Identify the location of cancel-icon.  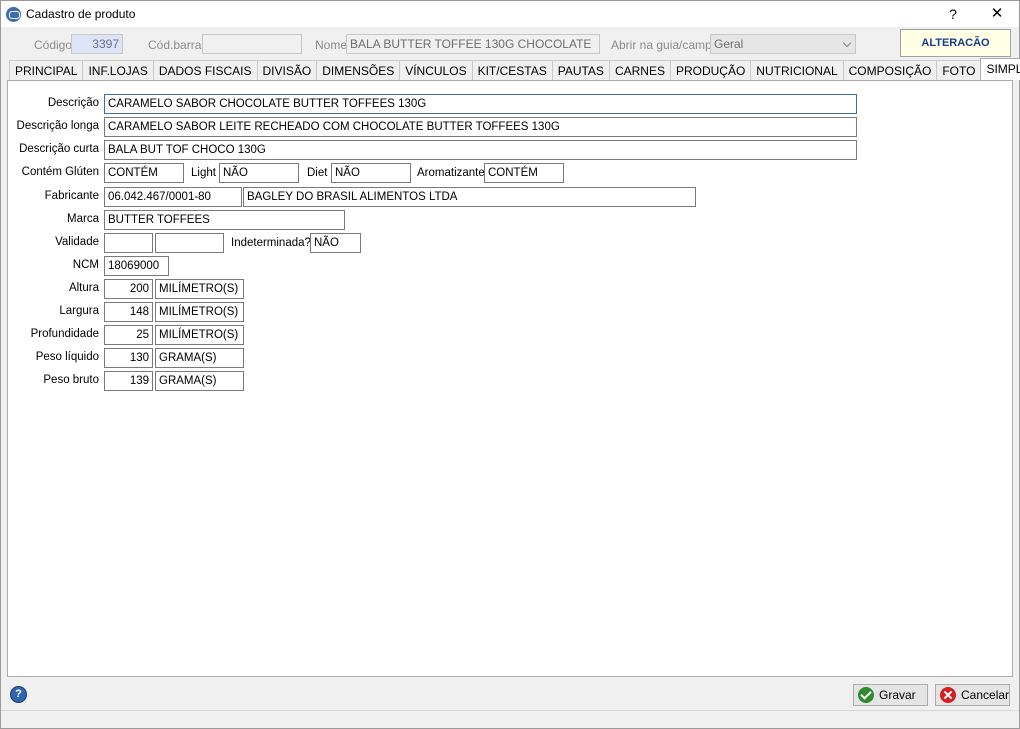
(948, 695).